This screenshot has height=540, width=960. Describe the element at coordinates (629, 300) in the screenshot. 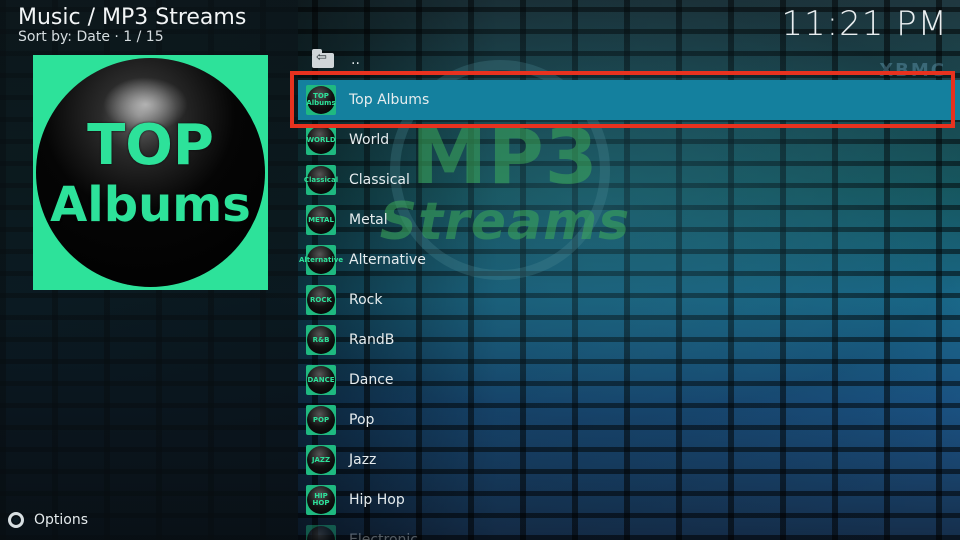

I see `list-item: ROCK Rock` at that location.